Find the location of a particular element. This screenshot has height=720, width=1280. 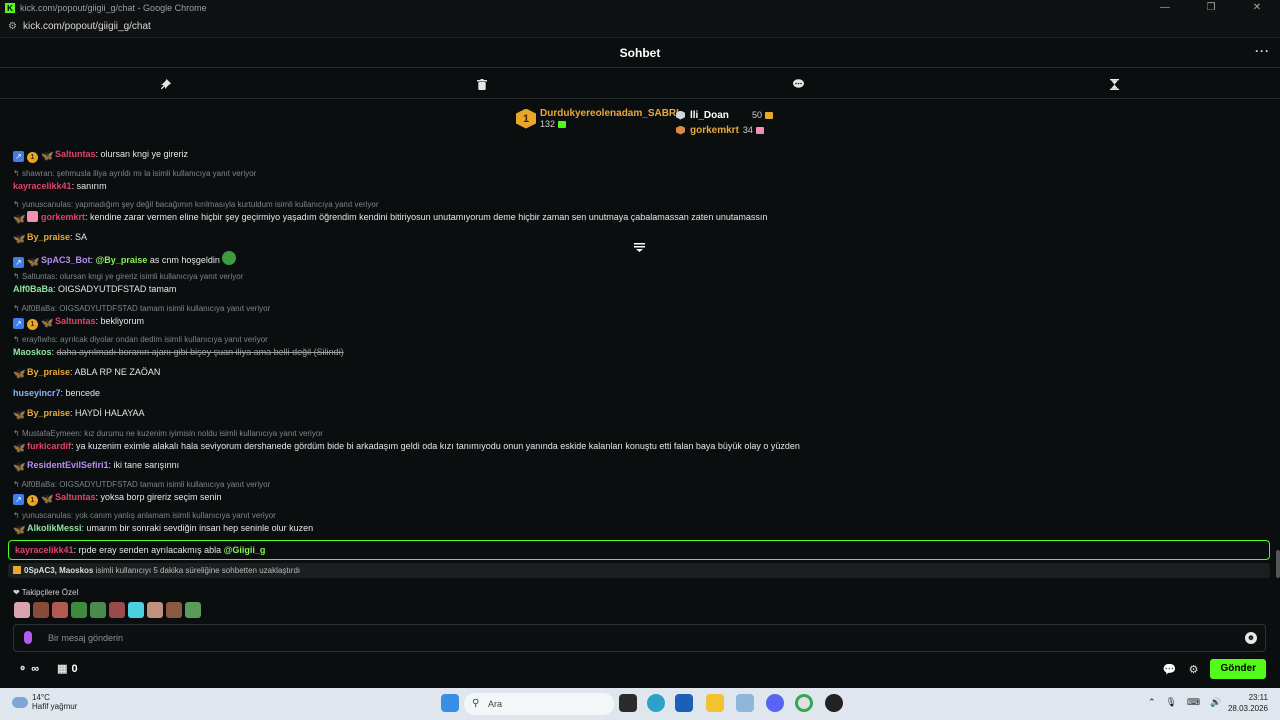

kick-points-icon: ⚬ is located at coordinates (22, 668).